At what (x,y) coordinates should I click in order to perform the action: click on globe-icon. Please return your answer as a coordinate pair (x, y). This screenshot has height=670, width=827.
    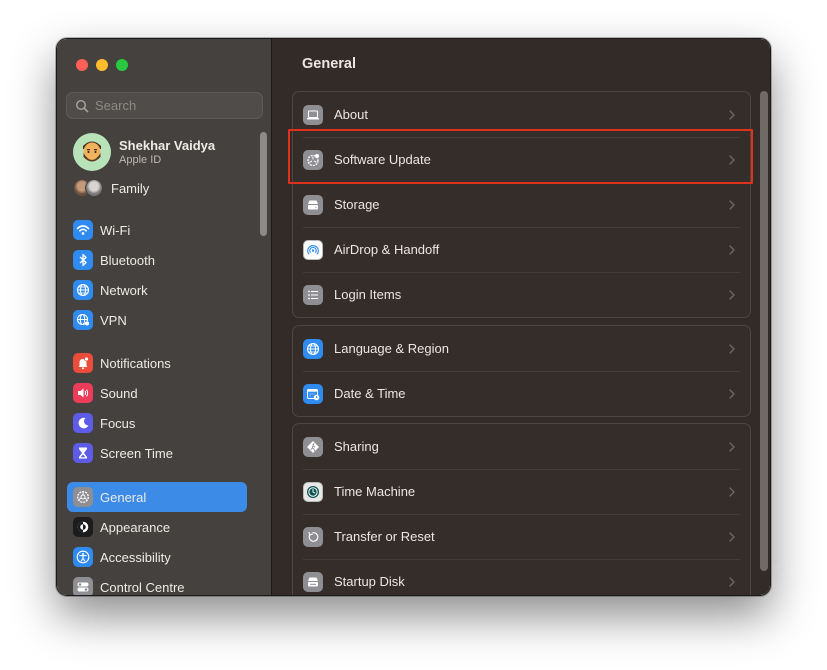
    Looking at the image, I should click on (313, 348).